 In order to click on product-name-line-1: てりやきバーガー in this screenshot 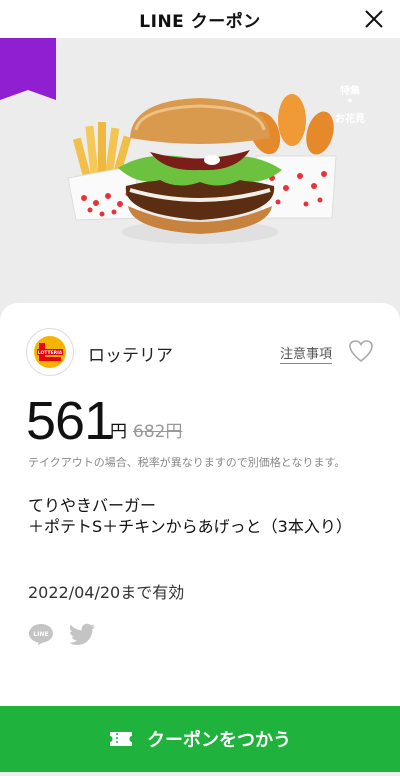, I will do `click(92, 505)`.